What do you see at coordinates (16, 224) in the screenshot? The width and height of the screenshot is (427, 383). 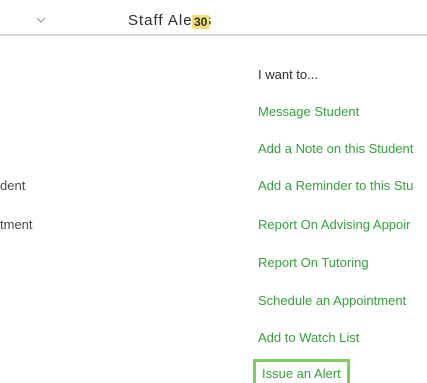 I see `left-partial-text-2: tment` at bounding box center [16, 224].